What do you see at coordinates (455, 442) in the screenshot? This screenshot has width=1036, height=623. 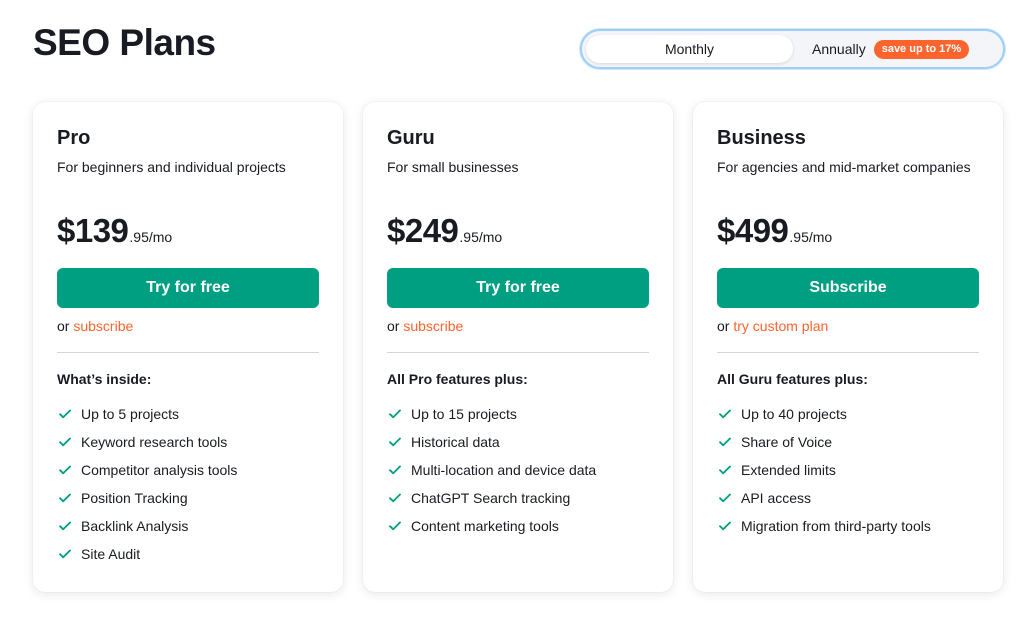 I see `feature-label: Historical data` at bounding box center [455, 442].